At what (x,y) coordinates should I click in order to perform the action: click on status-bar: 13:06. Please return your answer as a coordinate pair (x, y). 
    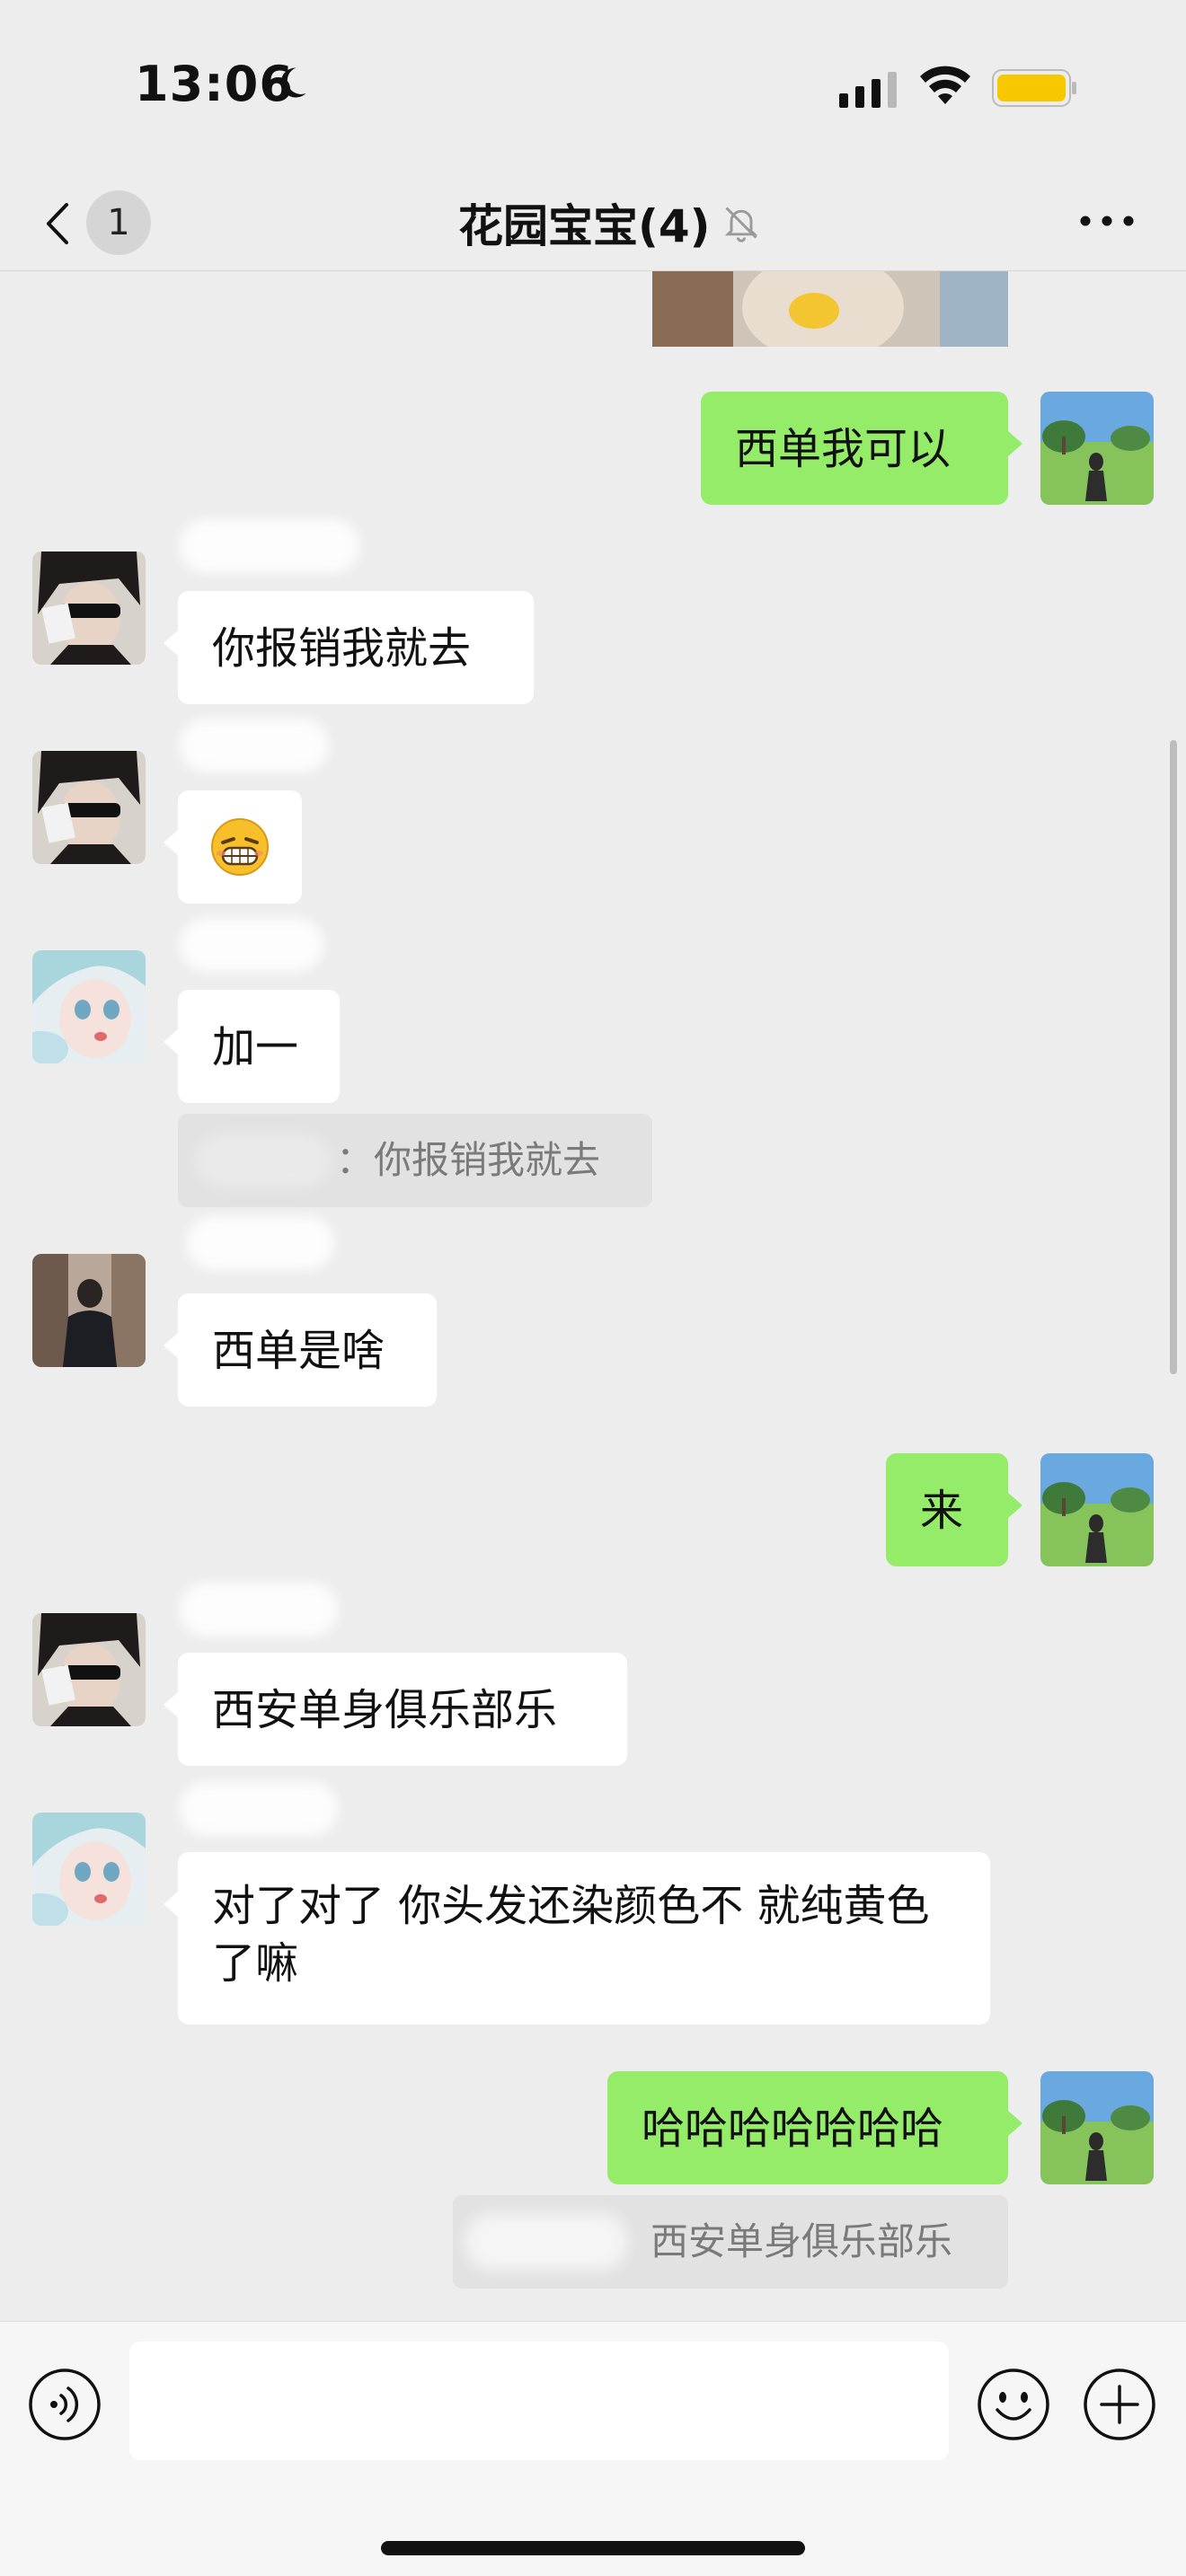
    Looking at the image, I should click on (593, 85).